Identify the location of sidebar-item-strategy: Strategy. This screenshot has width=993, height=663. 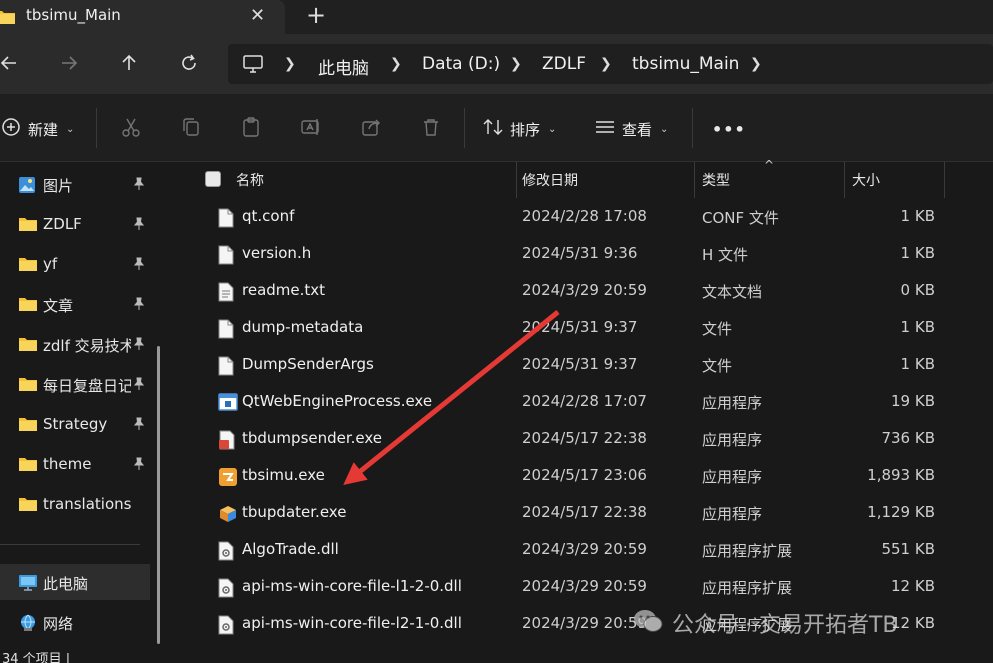
(75, 424).